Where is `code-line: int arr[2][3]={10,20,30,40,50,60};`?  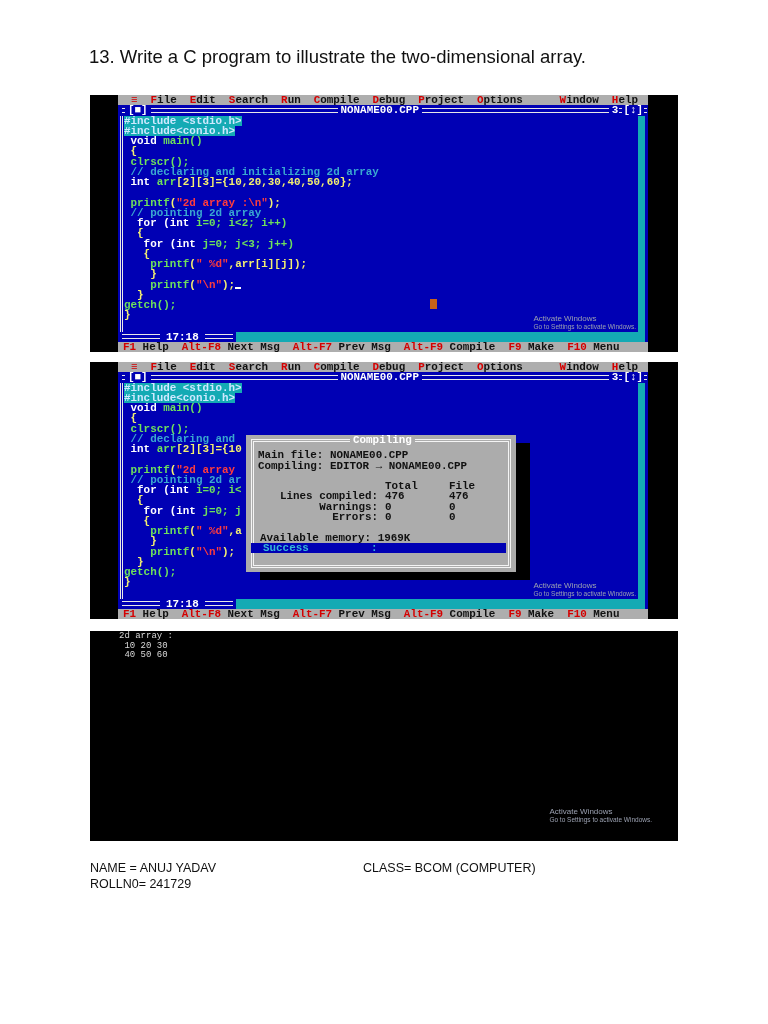
code-line: int arr[2][3]={10,20,30,40,50,60}; is located at coordinates (241, 182).